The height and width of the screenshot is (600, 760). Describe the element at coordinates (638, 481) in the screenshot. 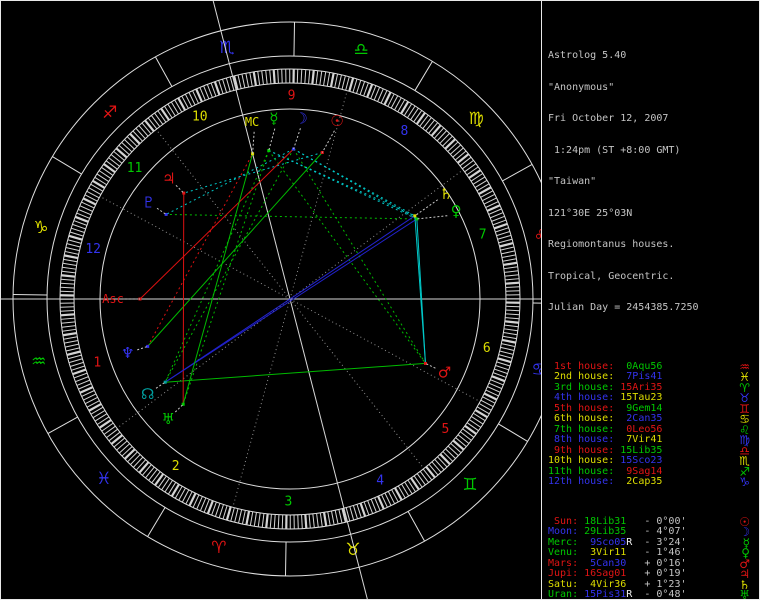

I see `house-value: 2Cap35` at that location.